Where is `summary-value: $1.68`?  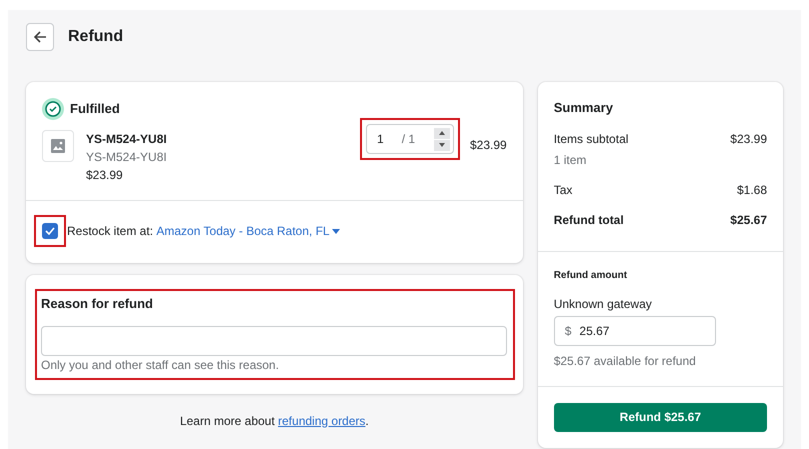
summary-value: $1.68 is located at coordinates (751, 190).